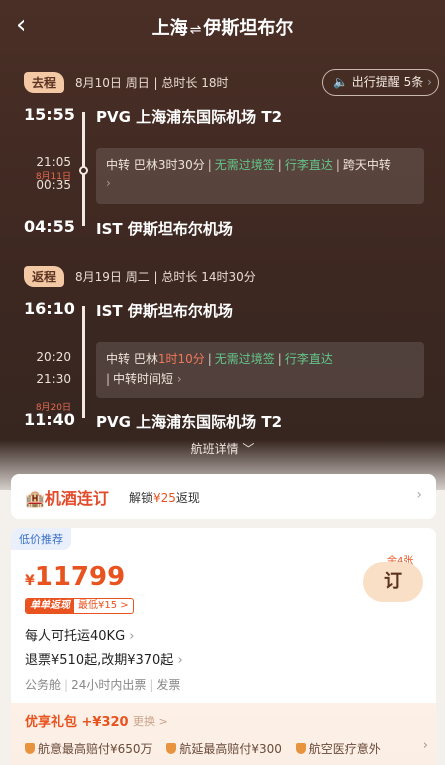 The height and width of the screenshot is (765, 445). I want to click on book-button: 订, so click(393, 582).